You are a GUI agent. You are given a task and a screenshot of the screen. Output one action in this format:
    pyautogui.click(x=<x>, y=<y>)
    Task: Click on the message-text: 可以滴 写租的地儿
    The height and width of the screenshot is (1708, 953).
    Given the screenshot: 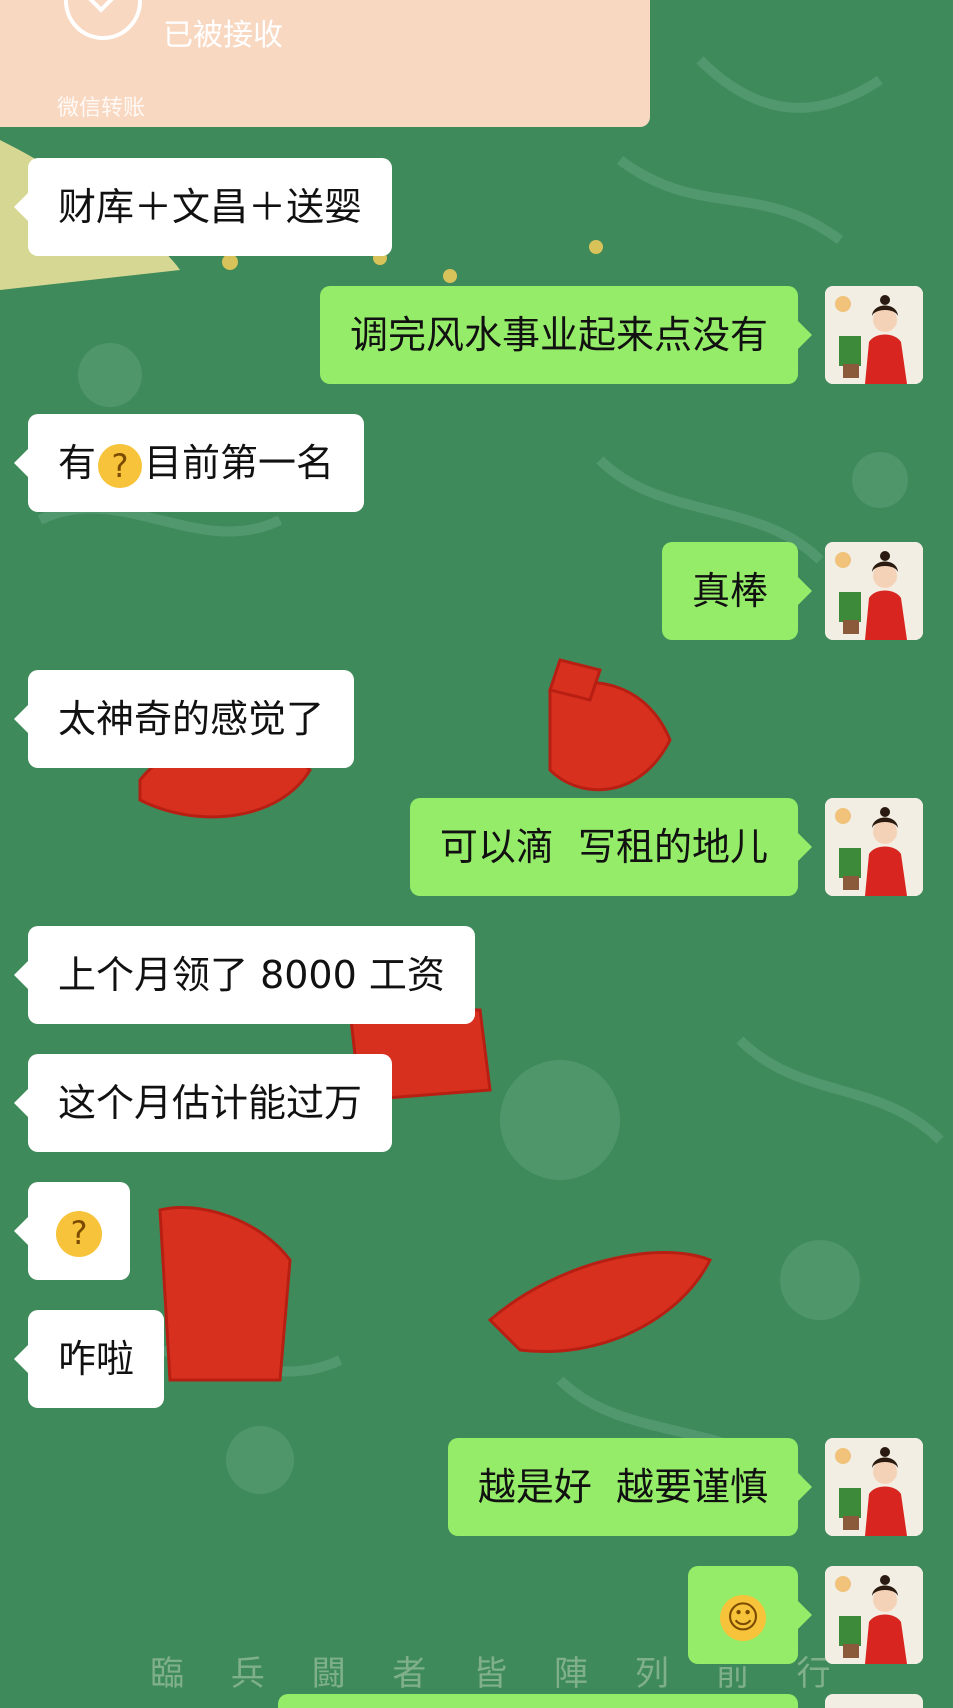 What is the action you would take?
    pyautogui.click(x=603, y=847)
    